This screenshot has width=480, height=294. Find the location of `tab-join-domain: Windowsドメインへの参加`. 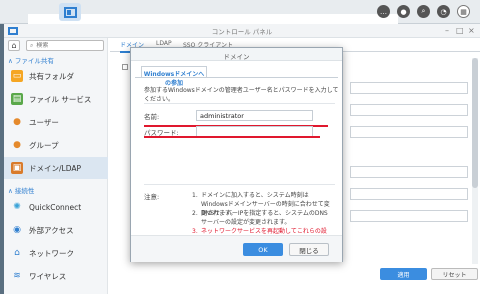

tab-join-domain: Windowsドメインへの参加 is located at coordinates (174, 76).